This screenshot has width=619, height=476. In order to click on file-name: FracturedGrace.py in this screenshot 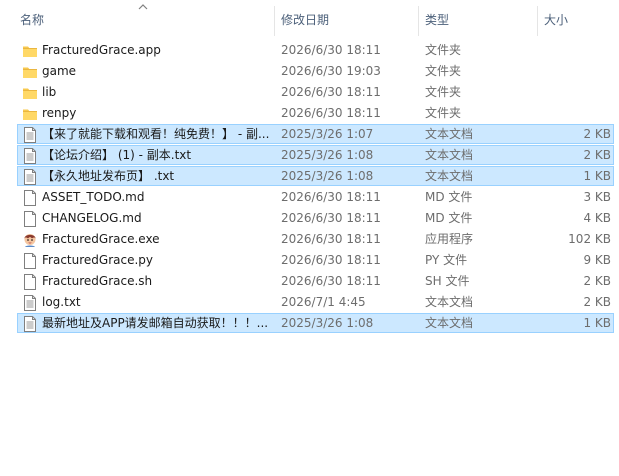, I will do `click(97, 260)`.